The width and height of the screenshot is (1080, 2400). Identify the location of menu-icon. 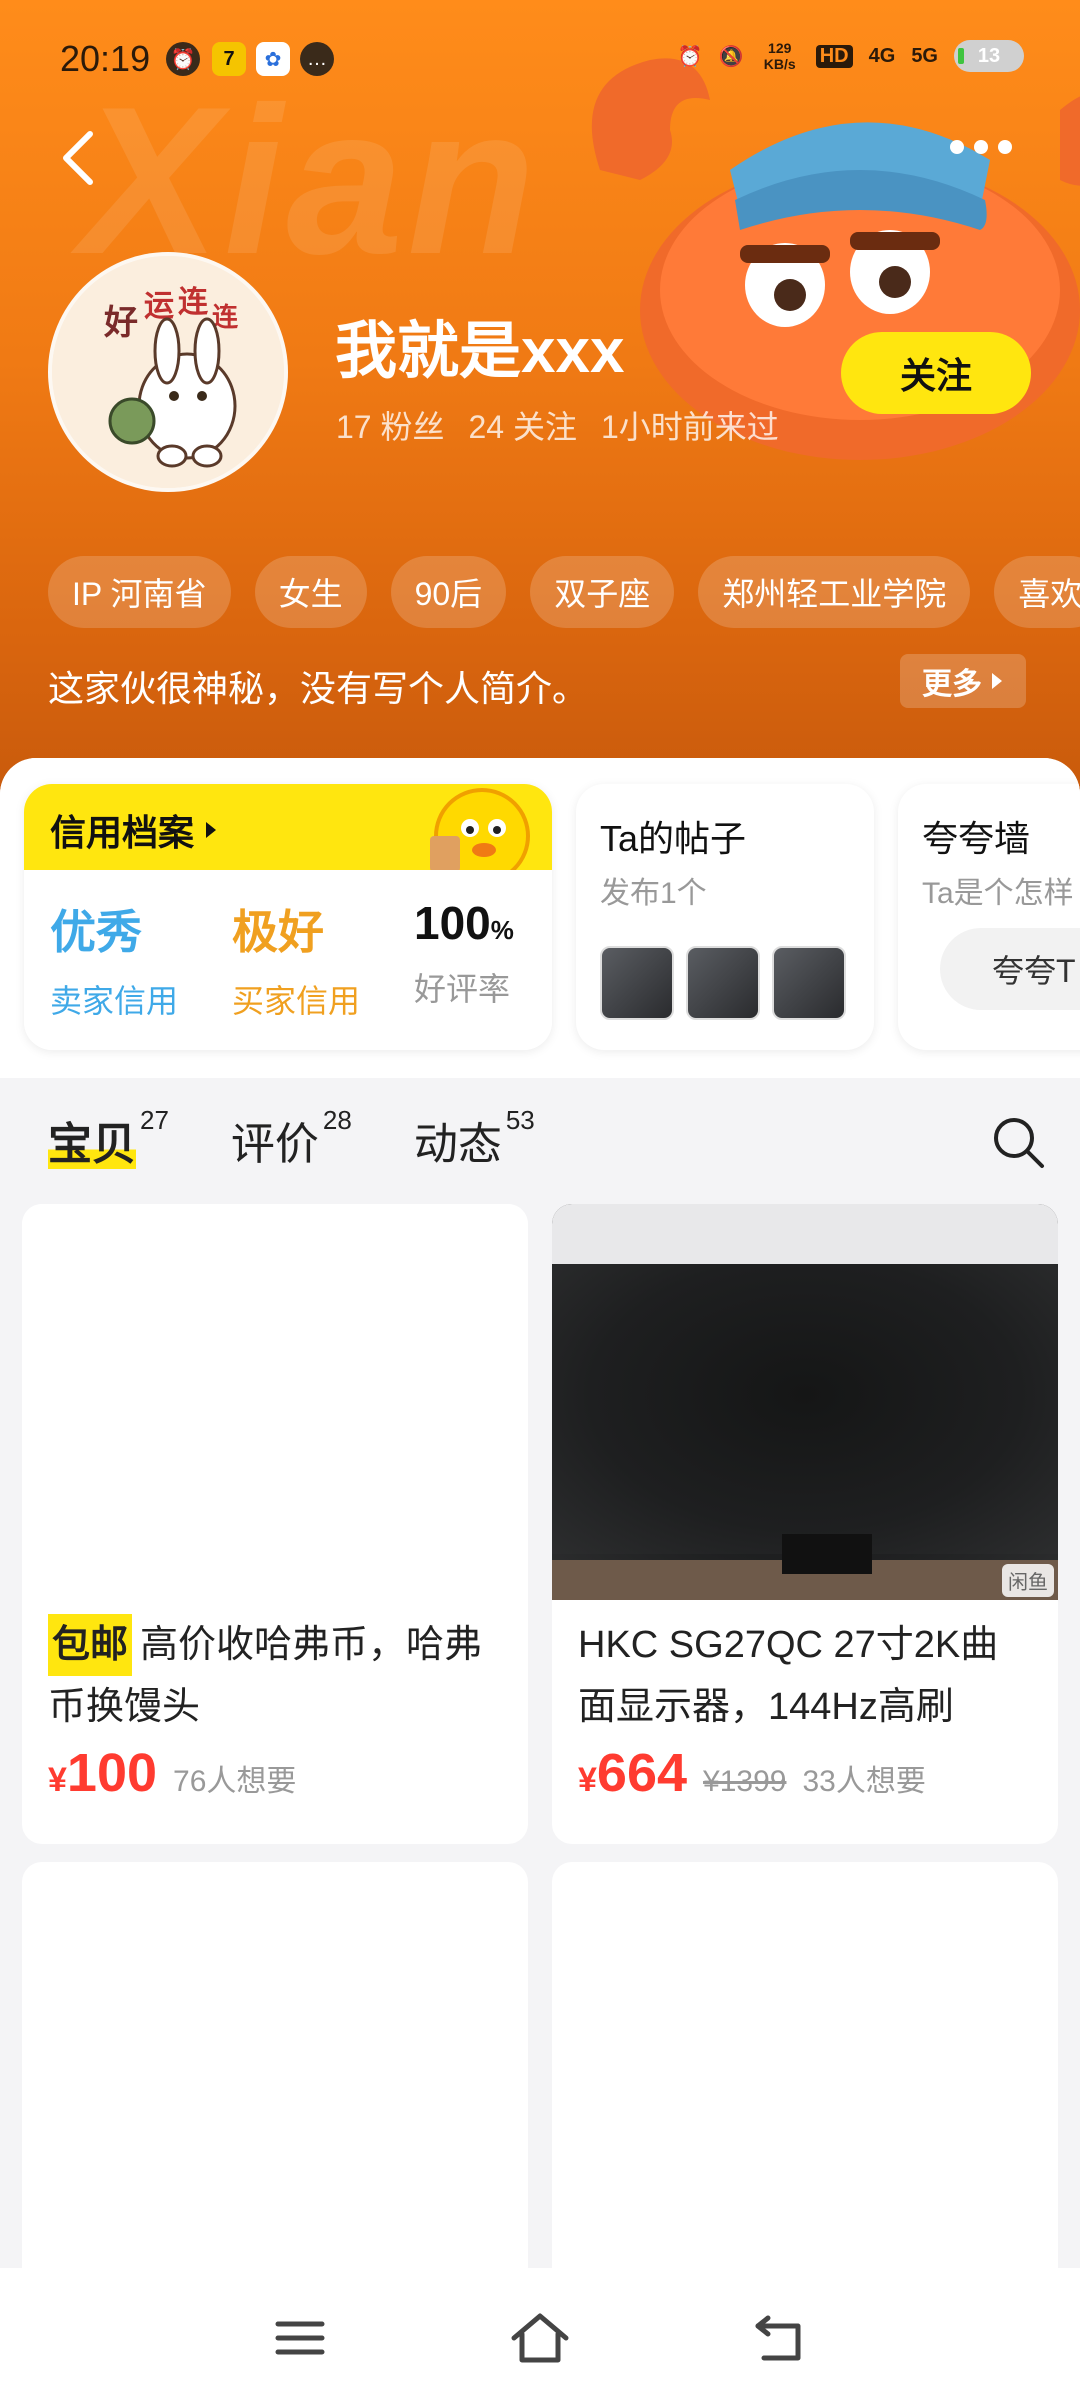
(300, 2338).